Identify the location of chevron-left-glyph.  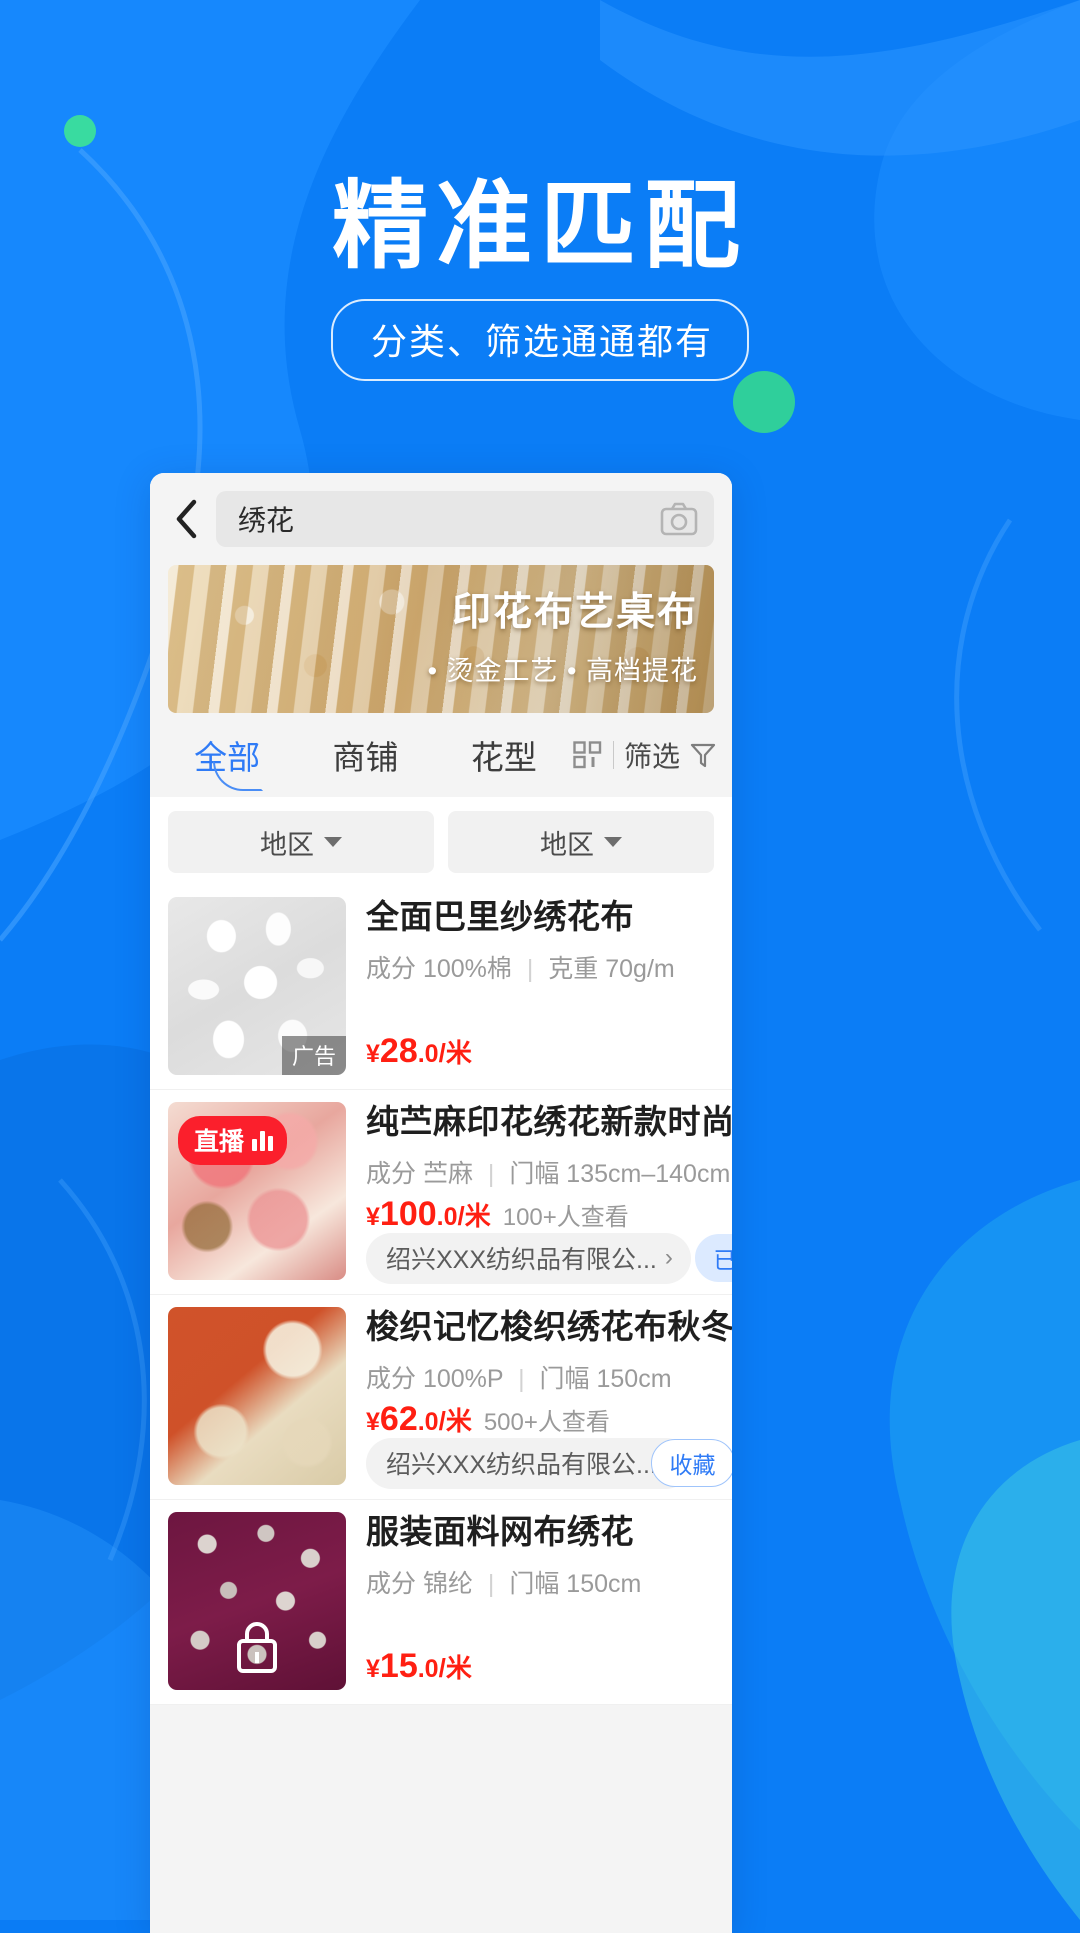
(186, 519).